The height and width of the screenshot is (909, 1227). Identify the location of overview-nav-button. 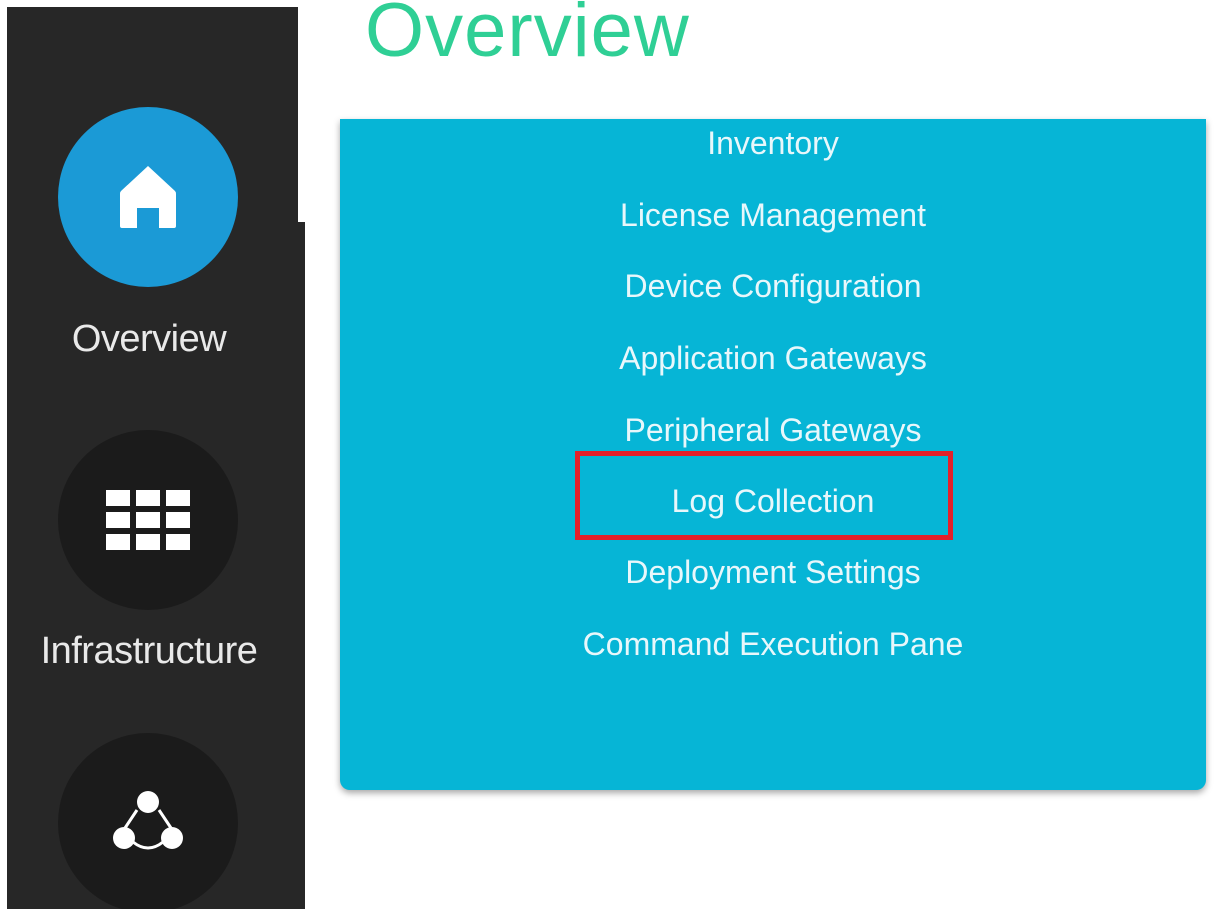
(148, 197).